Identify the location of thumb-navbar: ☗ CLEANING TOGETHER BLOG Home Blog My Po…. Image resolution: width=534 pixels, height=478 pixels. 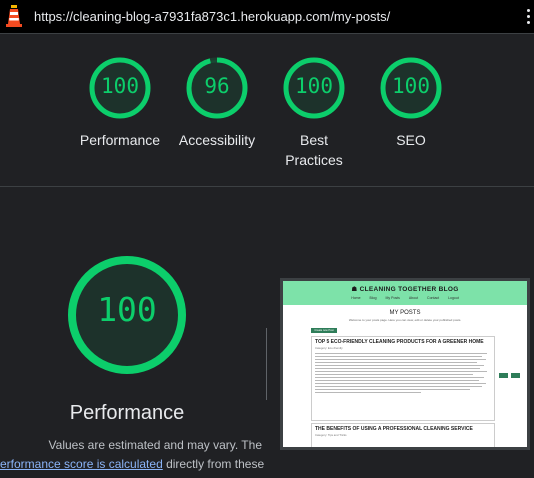
(405, 293).